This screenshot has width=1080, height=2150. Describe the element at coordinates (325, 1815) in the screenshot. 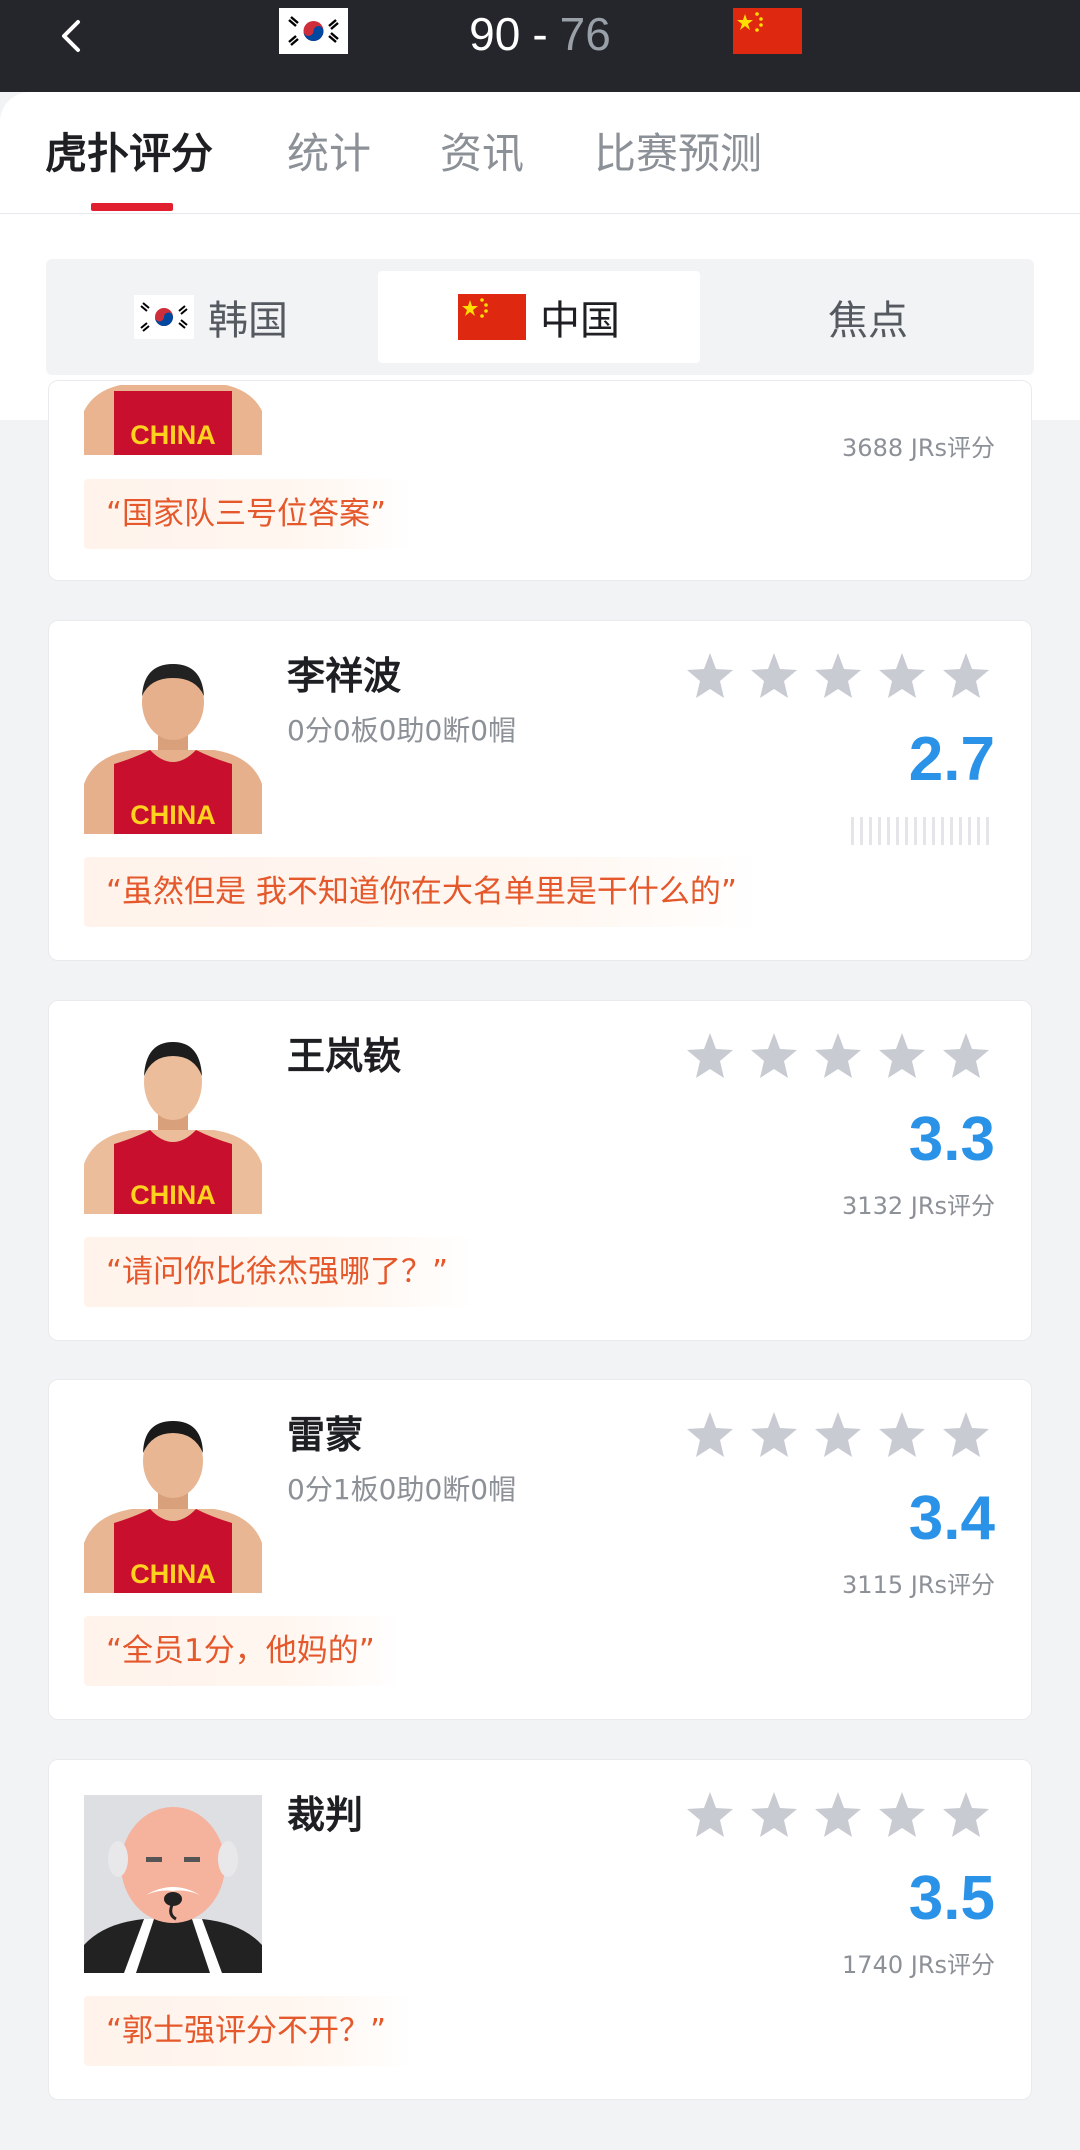

I see `player-name: 裁判` at that location.